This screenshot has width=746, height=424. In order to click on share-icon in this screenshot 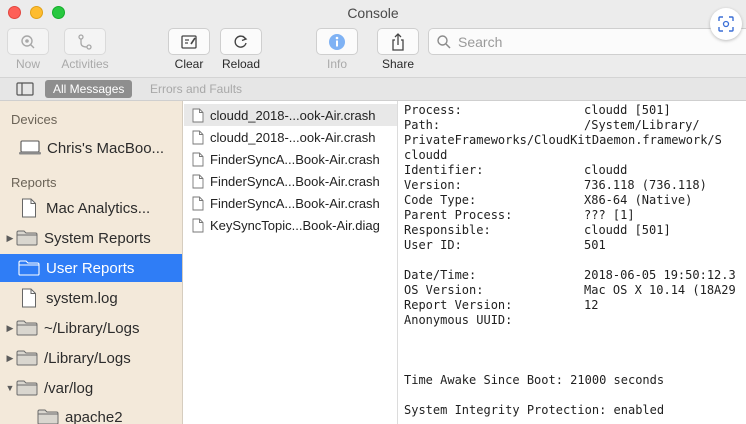, I will do `click(398, 41)`.